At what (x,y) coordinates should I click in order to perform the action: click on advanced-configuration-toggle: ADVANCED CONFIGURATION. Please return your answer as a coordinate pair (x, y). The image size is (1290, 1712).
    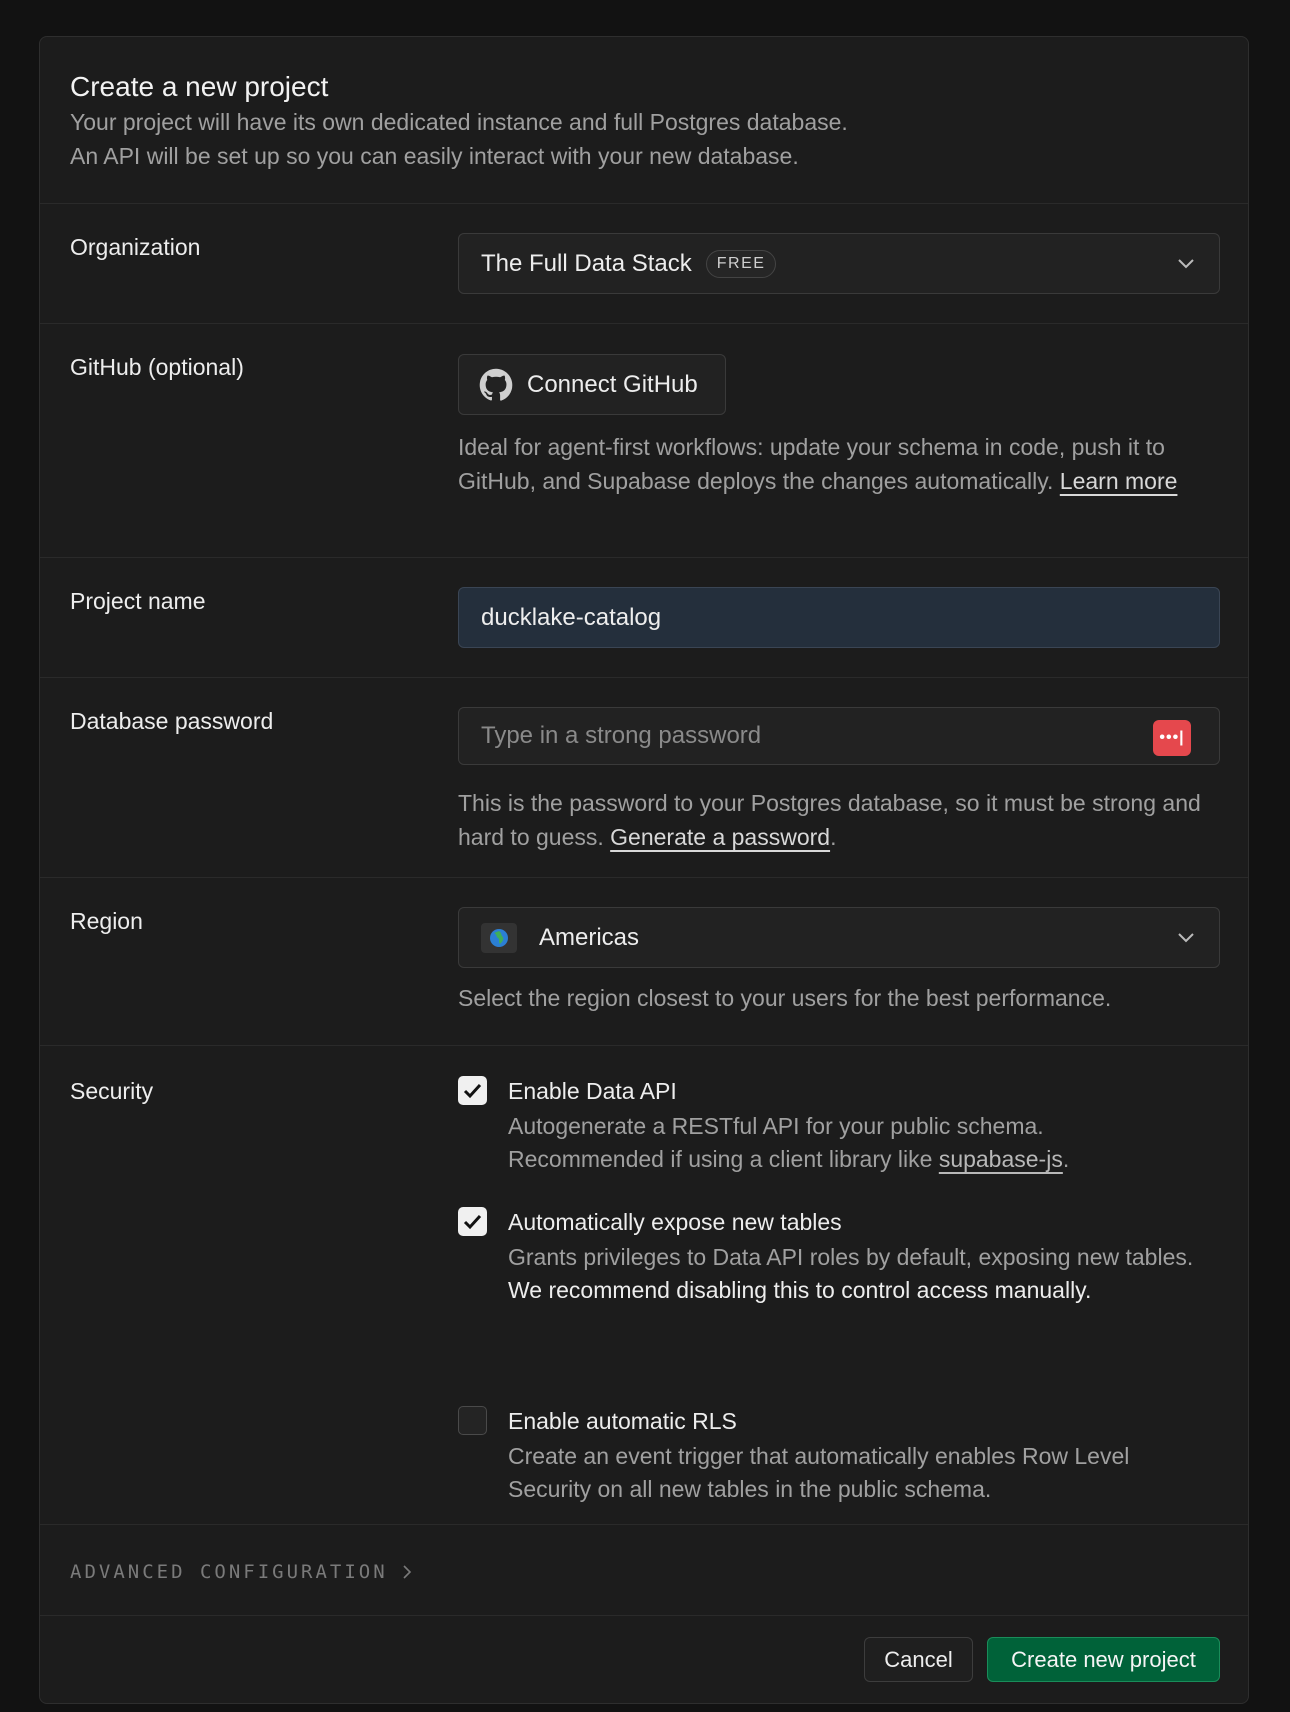
    Looking at the image, I should click on (241, 1572).